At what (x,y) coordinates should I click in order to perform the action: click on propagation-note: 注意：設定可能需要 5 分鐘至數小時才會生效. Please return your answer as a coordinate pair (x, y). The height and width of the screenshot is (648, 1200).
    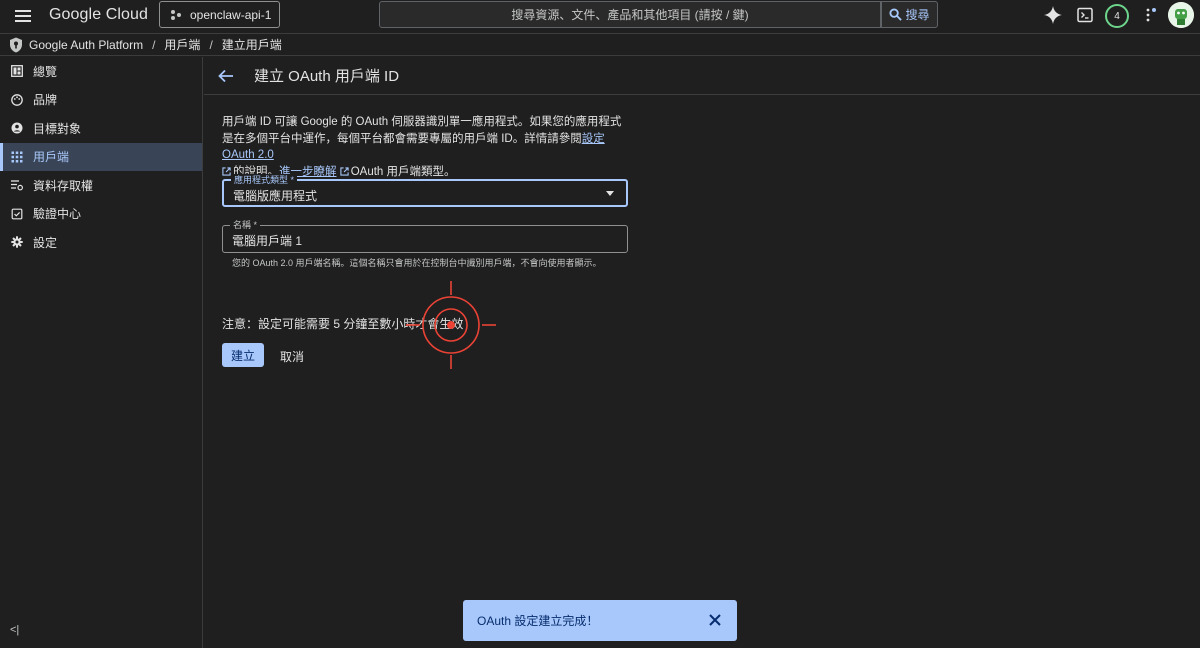
    Looking at the image, I should click on (343, 324).